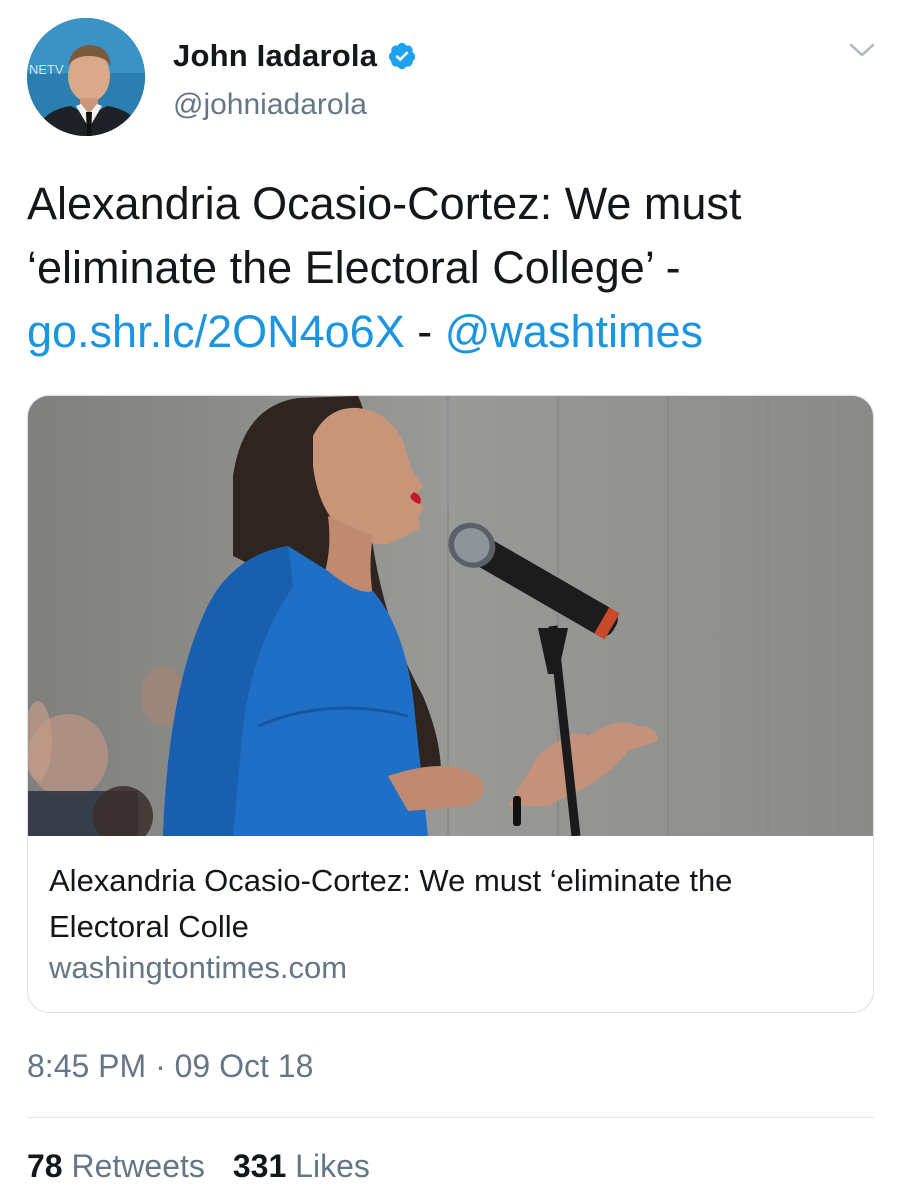  I want to click on likes-label: Likes, so click(332, 1166).